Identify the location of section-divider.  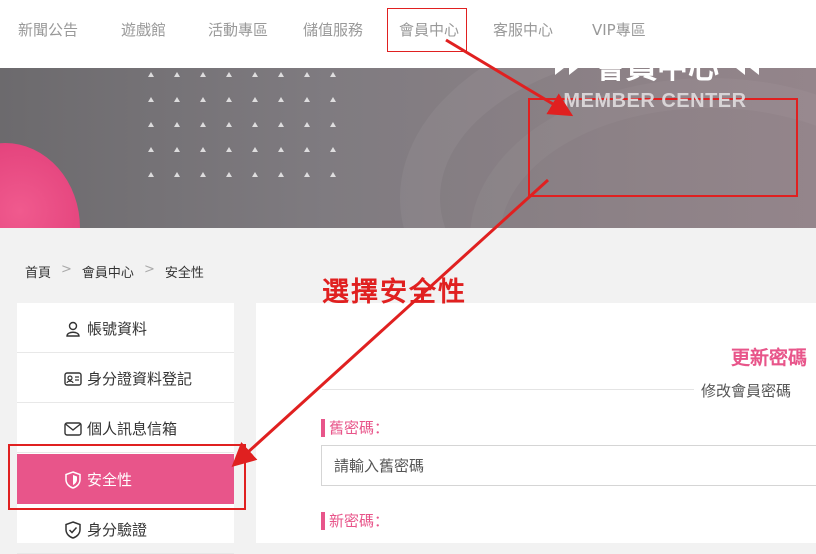
(508, 389).